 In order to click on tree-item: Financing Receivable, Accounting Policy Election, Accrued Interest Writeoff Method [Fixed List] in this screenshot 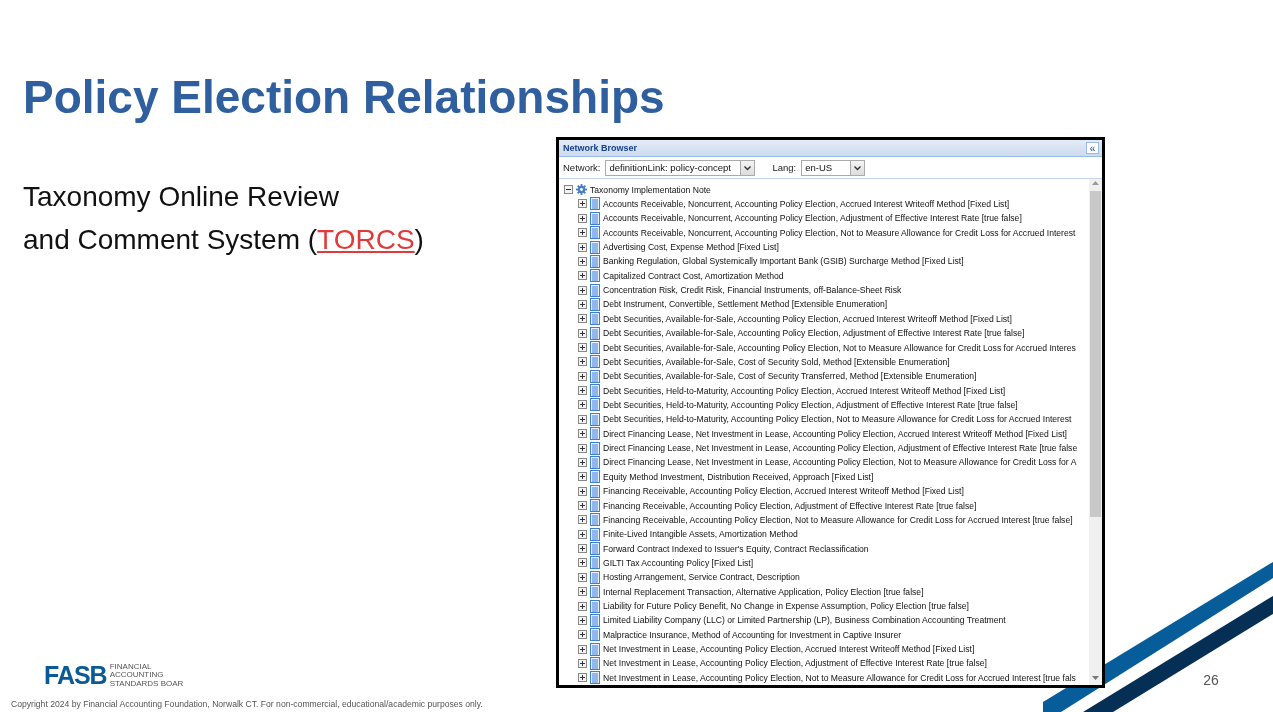, I will do `click(783, 491)`.